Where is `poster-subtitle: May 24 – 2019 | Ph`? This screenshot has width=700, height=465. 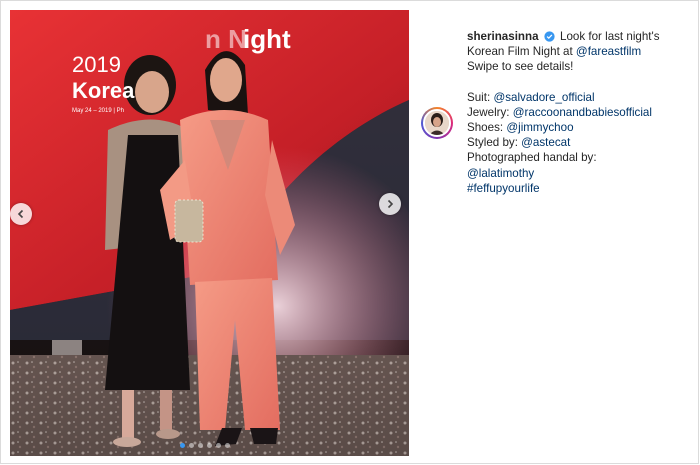 poster-subtitle: May 24 – 2019 | Ph is located at coordinates (98, 111).